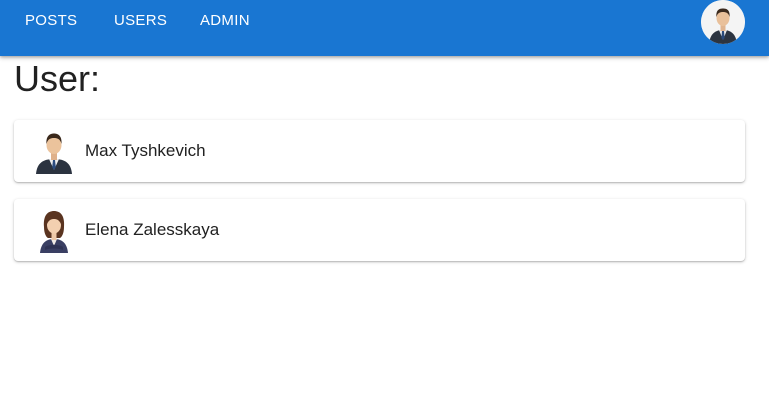  Describe the element at coordinates (152, 229) in the screenshot. I see `user-name: Elena Zalesskaya` at that location.